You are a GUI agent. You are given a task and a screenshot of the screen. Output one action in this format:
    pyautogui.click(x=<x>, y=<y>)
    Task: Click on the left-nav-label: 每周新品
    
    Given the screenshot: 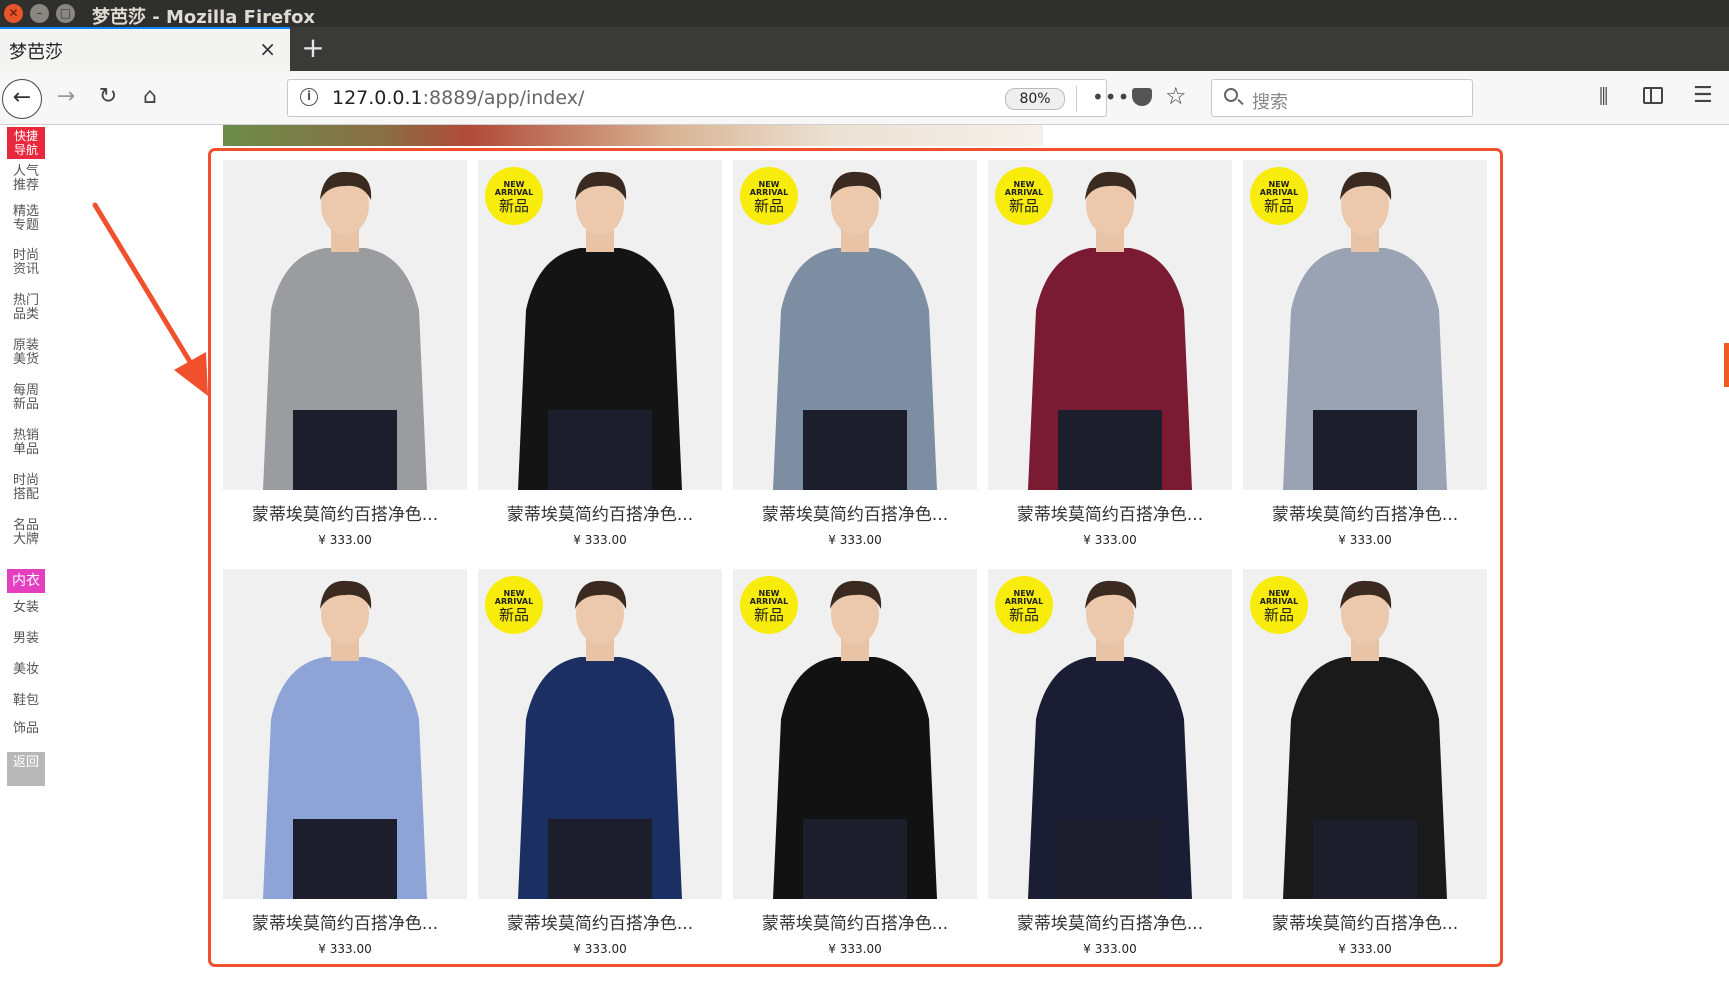 What is the action you would take?
    pyautogui.click(x=25, y=397)
    